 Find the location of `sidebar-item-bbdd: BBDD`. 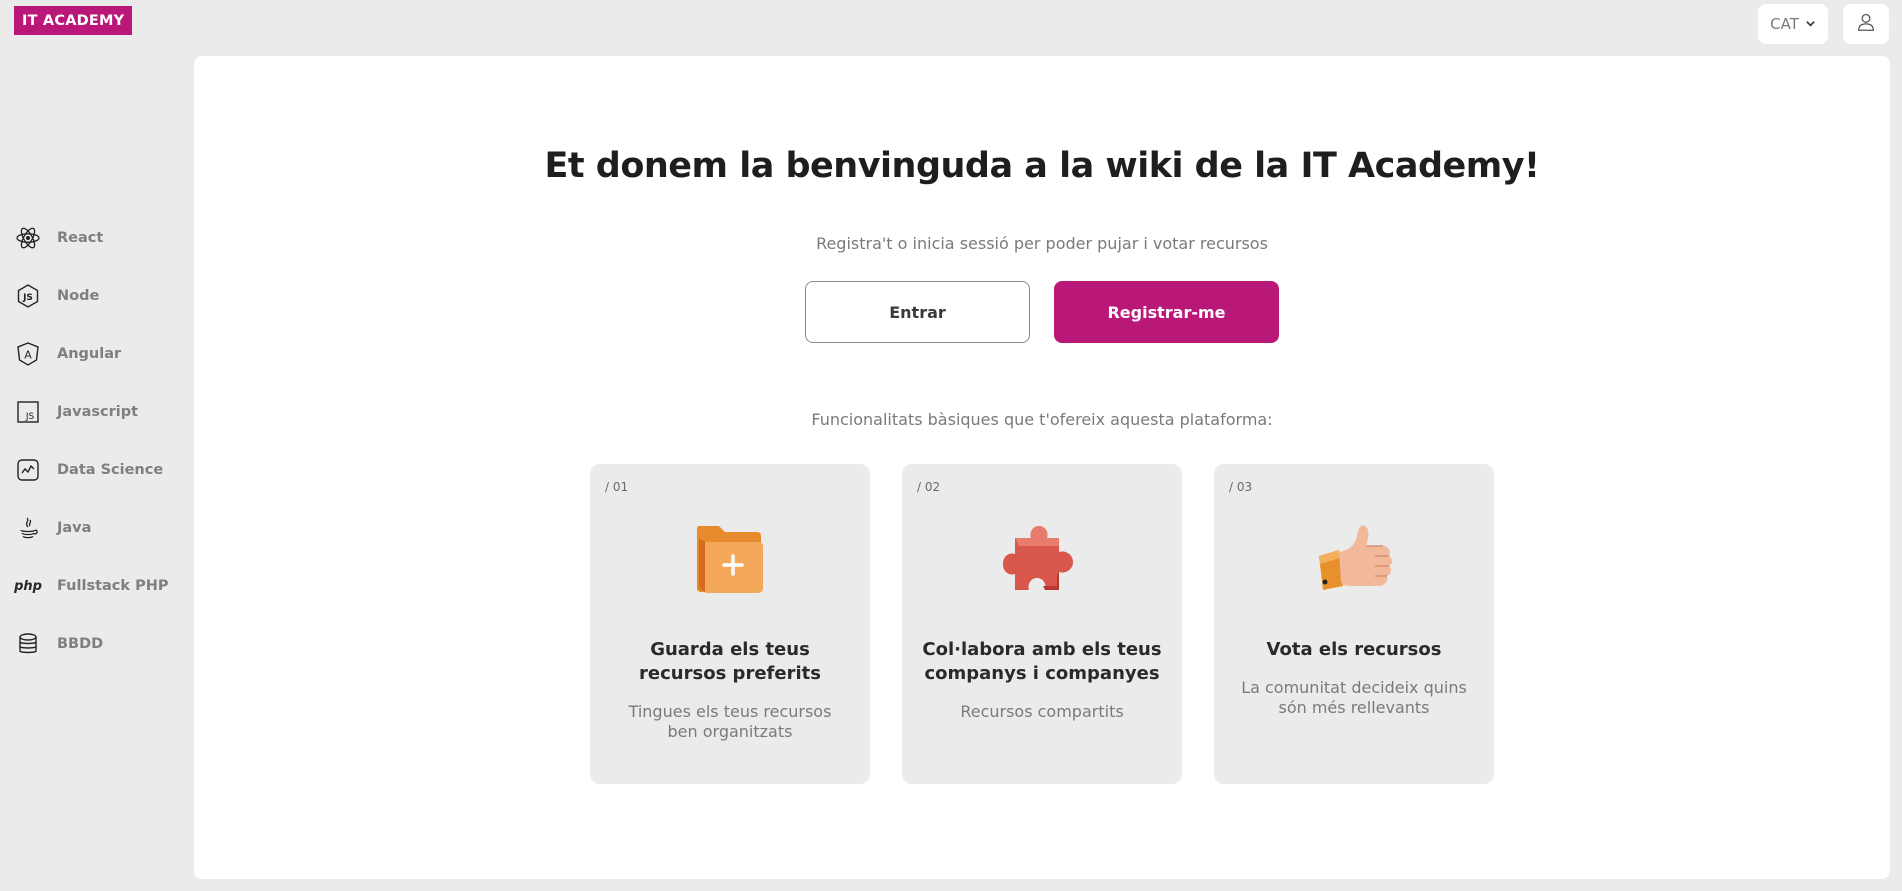

sidebar-item-bbdd: BBDD is located at coordinates (59, 644).